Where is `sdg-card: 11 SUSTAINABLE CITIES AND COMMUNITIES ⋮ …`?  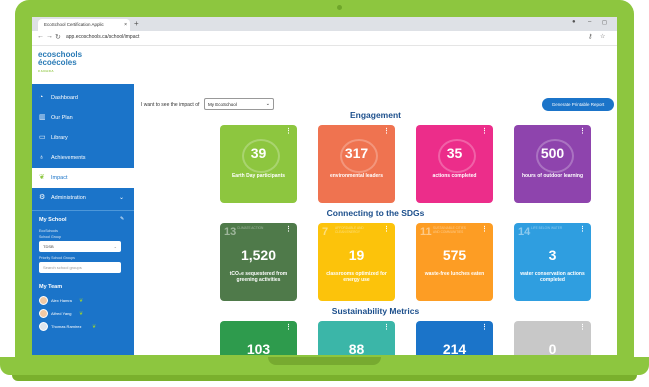 sdg-card: 11 SUSTAINABLE CITIES AND COMMUNITIES ⋮ … is located at coordinates (454, 262).